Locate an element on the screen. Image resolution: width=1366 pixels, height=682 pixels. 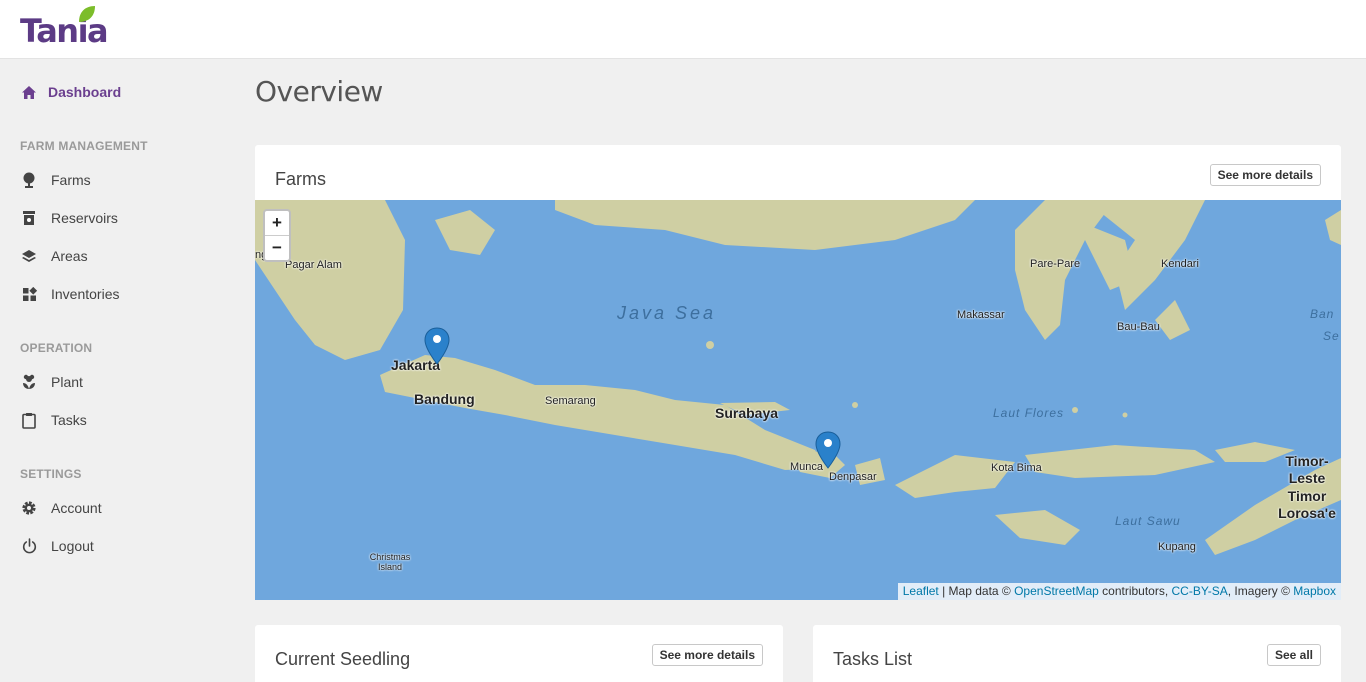
attribution-text: | Map data © is located at coordinates (976, 591).